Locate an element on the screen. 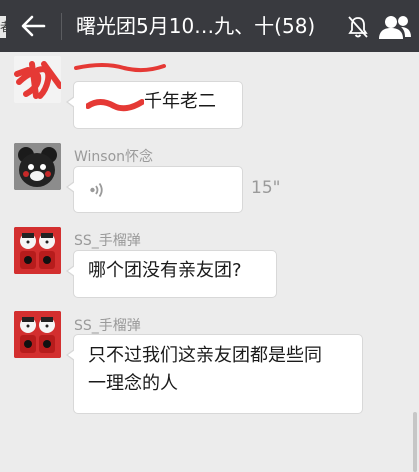 Image resolution: width=419 pixels, height=472 pixels. voice-duration: 15" is located at coordinates (266, 188).